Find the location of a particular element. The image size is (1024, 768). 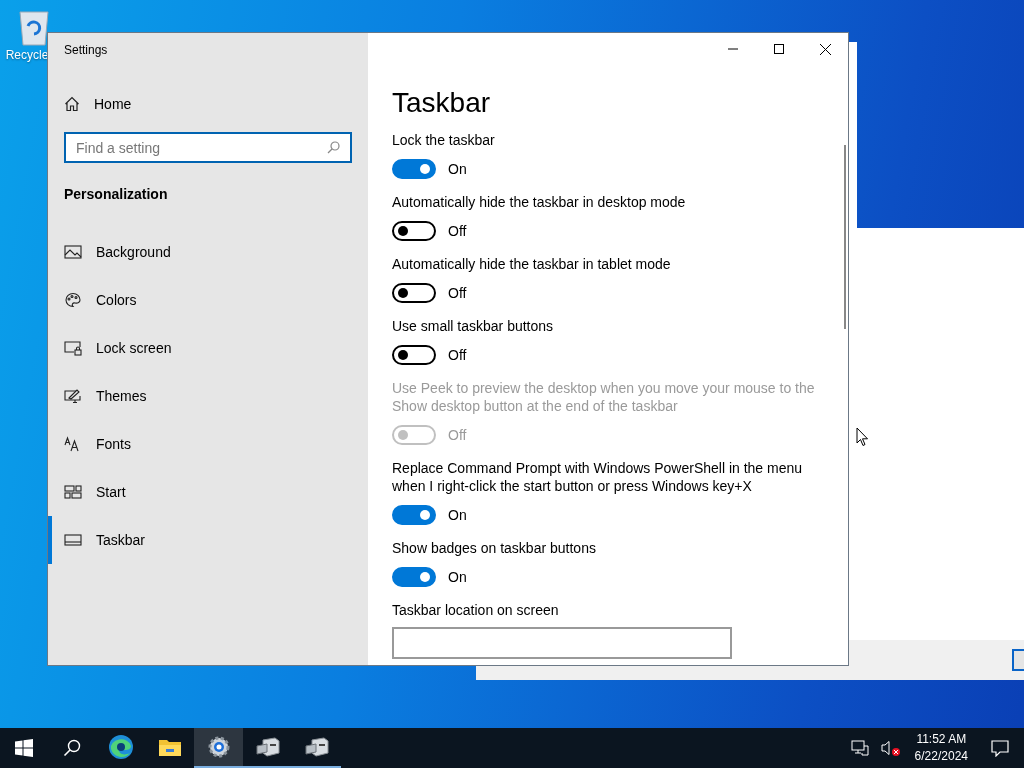

page-title: Taskbar is located at coordinates (441, 103).